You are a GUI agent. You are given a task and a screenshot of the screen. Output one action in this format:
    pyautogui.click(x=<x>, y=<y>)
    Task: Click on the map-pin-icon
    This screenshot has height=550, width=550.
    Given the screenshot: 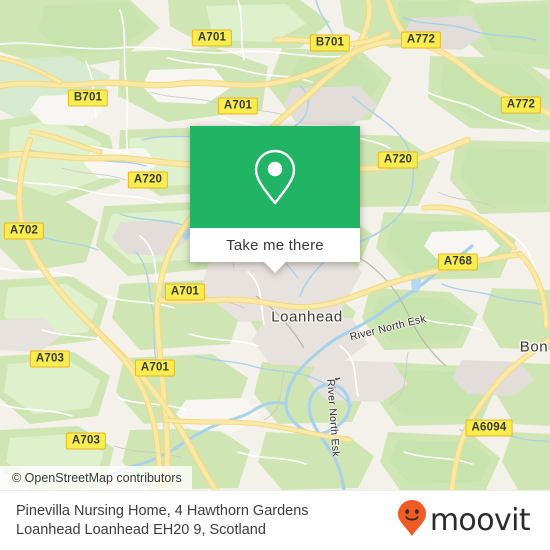 What is the action you would take?
    pyautogui.click(x=275, y=177)
    